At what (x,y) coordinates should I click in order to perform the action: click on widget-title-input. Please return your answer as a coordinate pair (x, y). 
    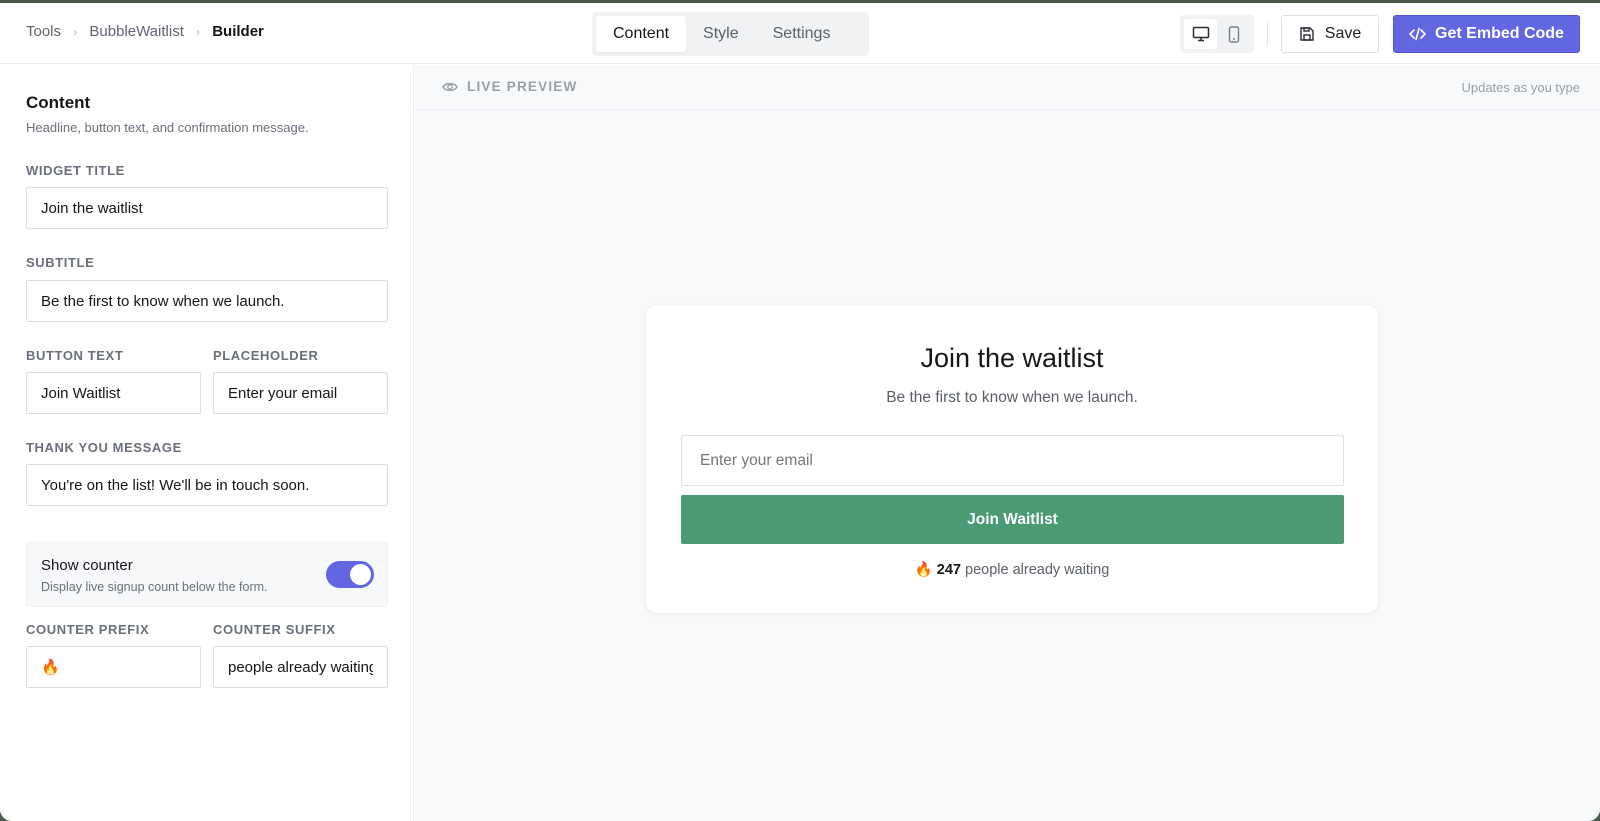
    Looking at the image, I should click on (207, 208).